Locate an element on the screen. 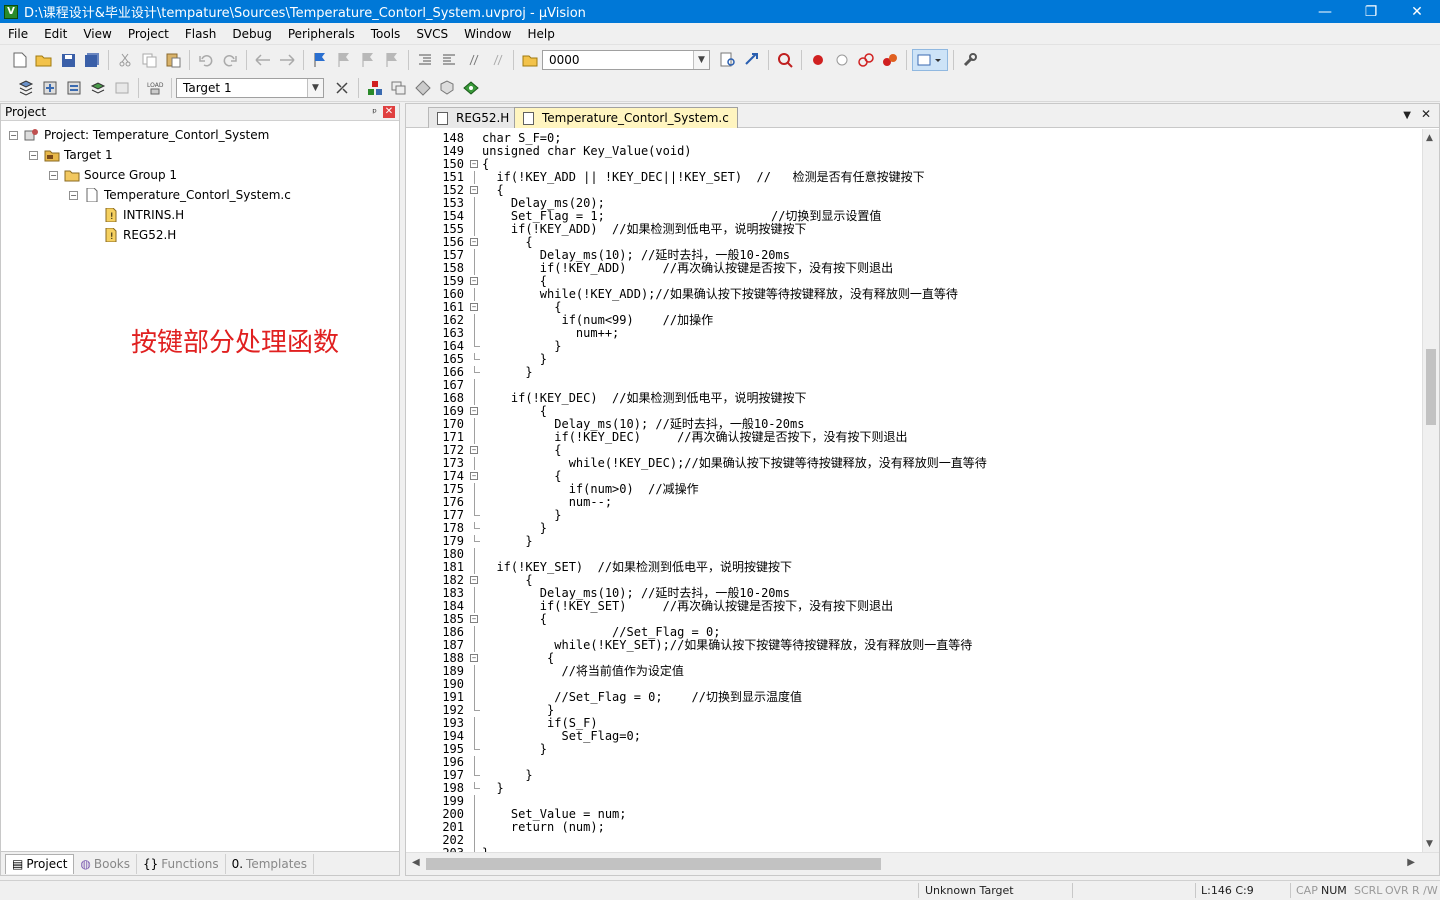  next-bookmark-icon is located at coordinates (368, 60).